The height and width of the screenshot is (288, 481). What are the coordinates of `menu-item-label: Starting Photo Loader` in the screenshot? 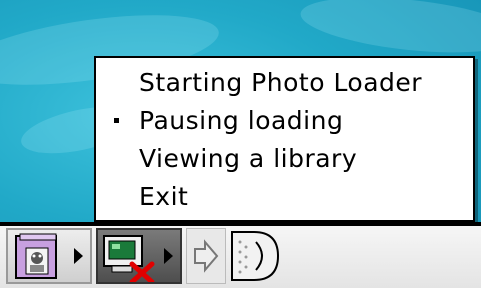 It's located at (281, 82).